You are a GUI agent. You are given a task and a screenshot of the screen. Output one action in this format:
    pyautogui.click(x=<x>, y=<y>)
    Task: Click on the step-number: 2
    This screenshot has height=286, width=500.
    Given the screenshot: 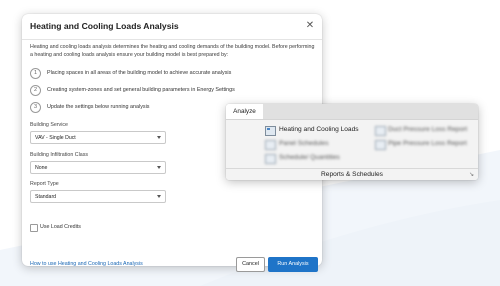 What is the action you would take?
    pyautogui.click(x=35, y=90)
    